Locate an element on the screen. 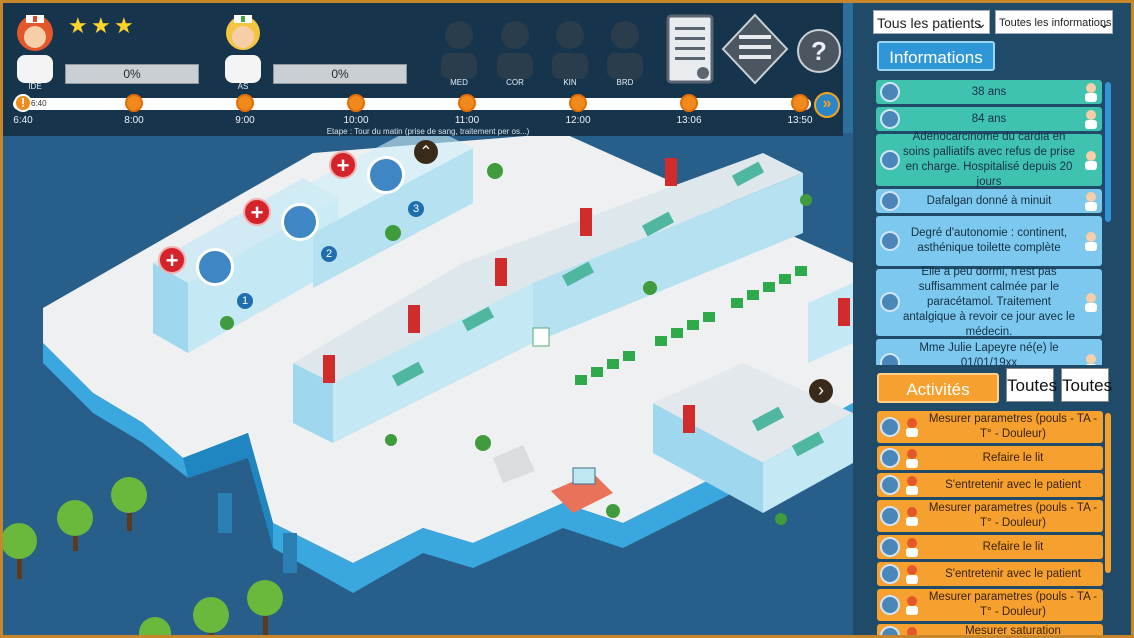 The width and height of the screenshot is (1134, 638). current-time-label: 6:40 is located at coordinates (39, 103).